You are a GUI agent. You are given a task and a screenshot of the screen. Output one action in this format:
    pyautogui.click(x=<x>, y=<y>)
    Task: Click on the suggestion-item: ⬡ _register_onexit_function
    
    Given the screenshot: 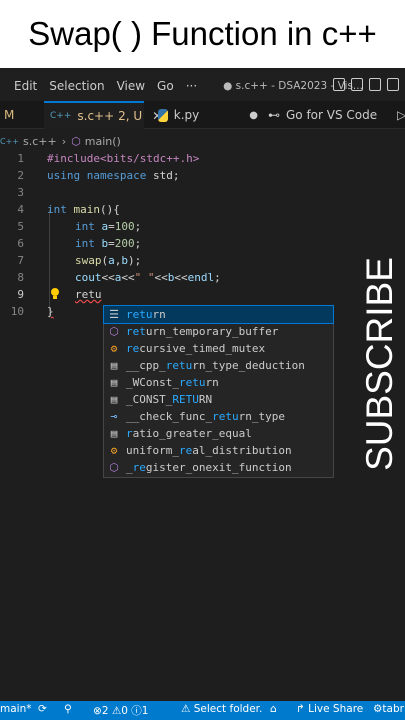 What is the action you would take?
    pyautogui.click(x=218, y=467)
    